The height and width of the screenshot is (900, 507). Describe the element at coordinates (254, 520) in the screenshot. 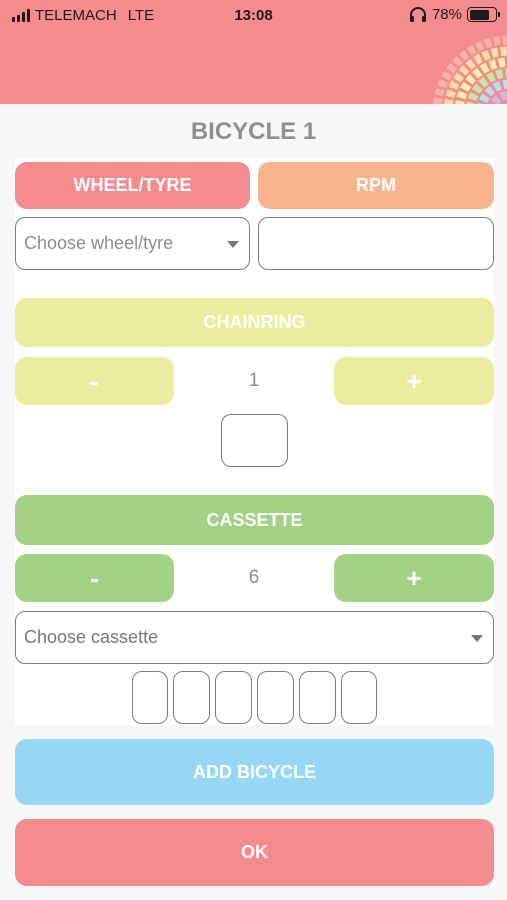

I see `cassette-header: CASSETTE` at that location.